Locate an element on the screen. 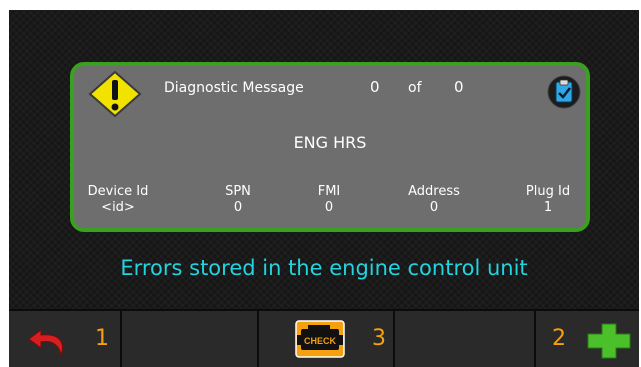  diagnostic-title: Diagnostic Message is located at coordinates (234, 88).